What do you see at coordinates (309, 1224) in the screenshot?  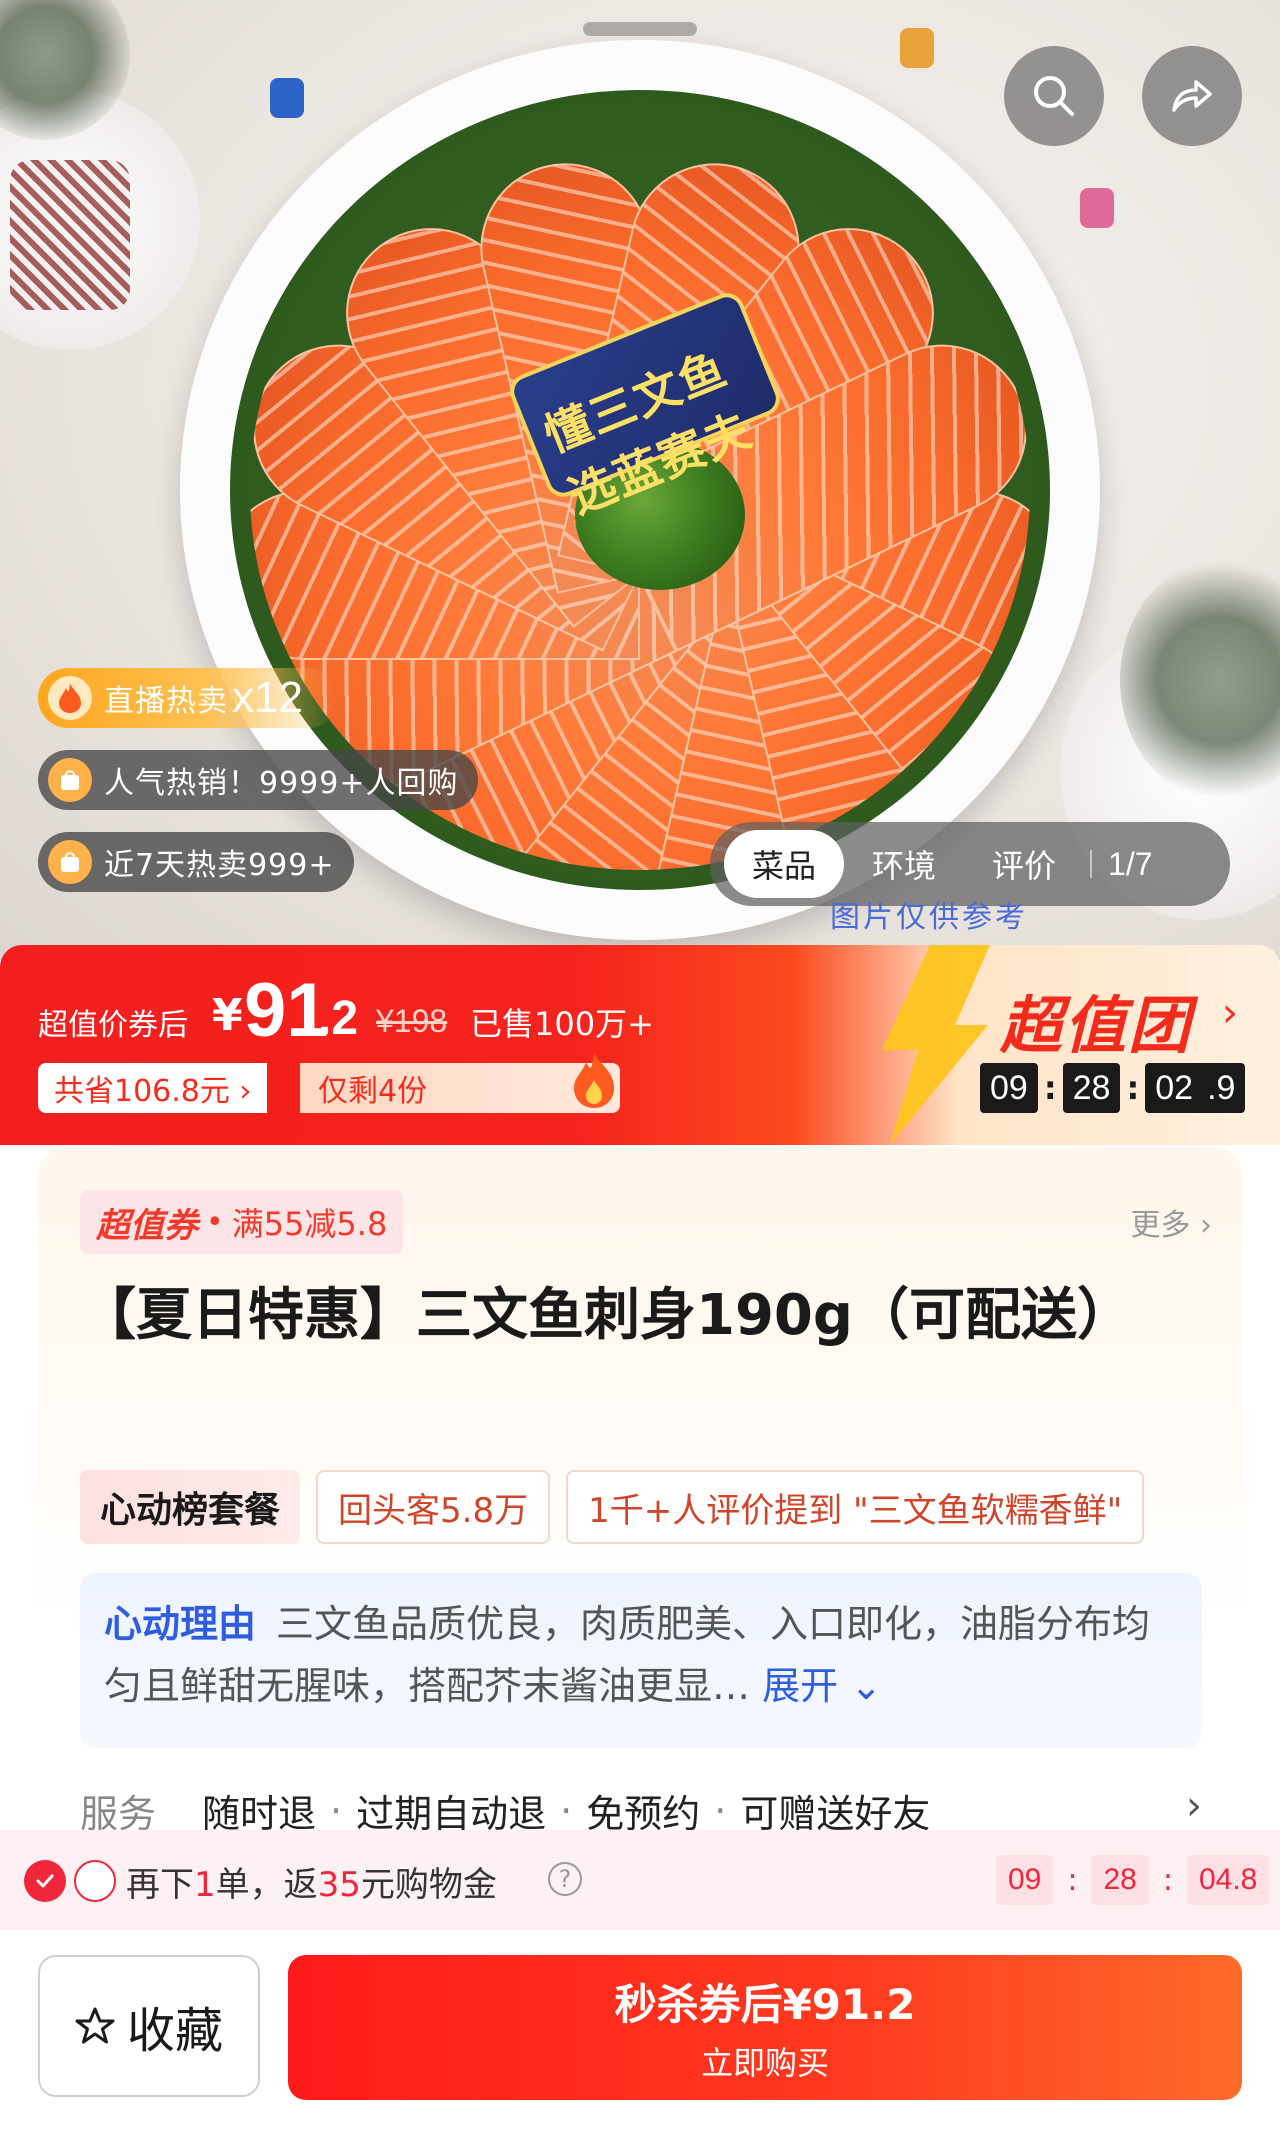 I see `coupon-text: 满55减5.8` at bounding box center [309, 1224].